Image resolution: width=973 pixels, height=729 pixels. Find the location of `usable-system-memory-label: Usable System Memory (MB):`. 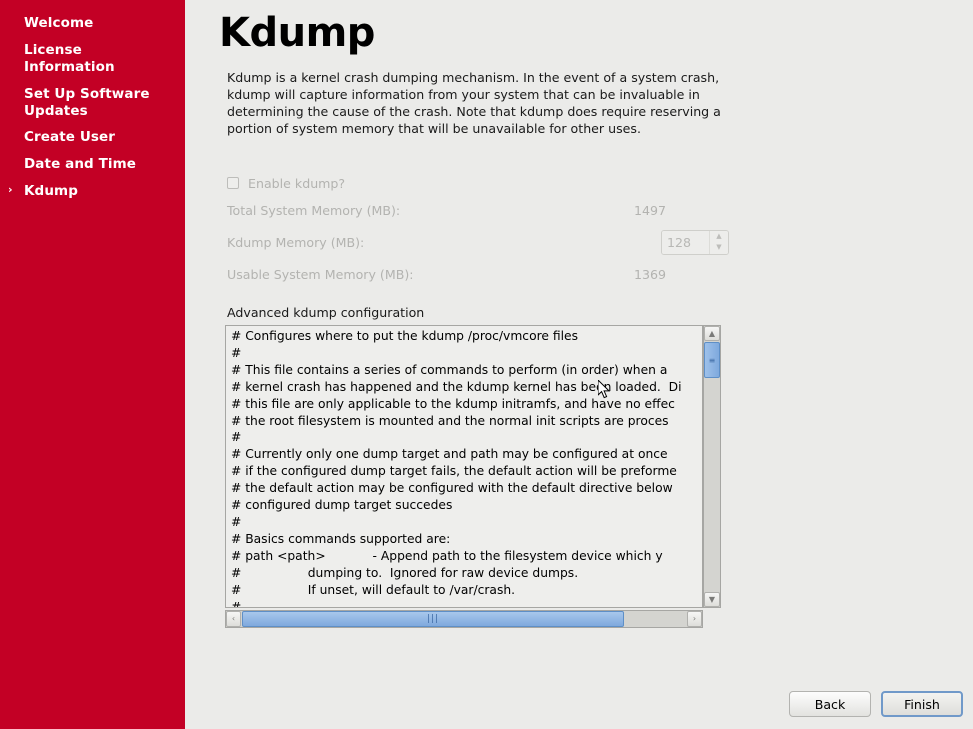

usable-system-memory-label: Usable System Memory (MB): is located at coordinates (320, 274).